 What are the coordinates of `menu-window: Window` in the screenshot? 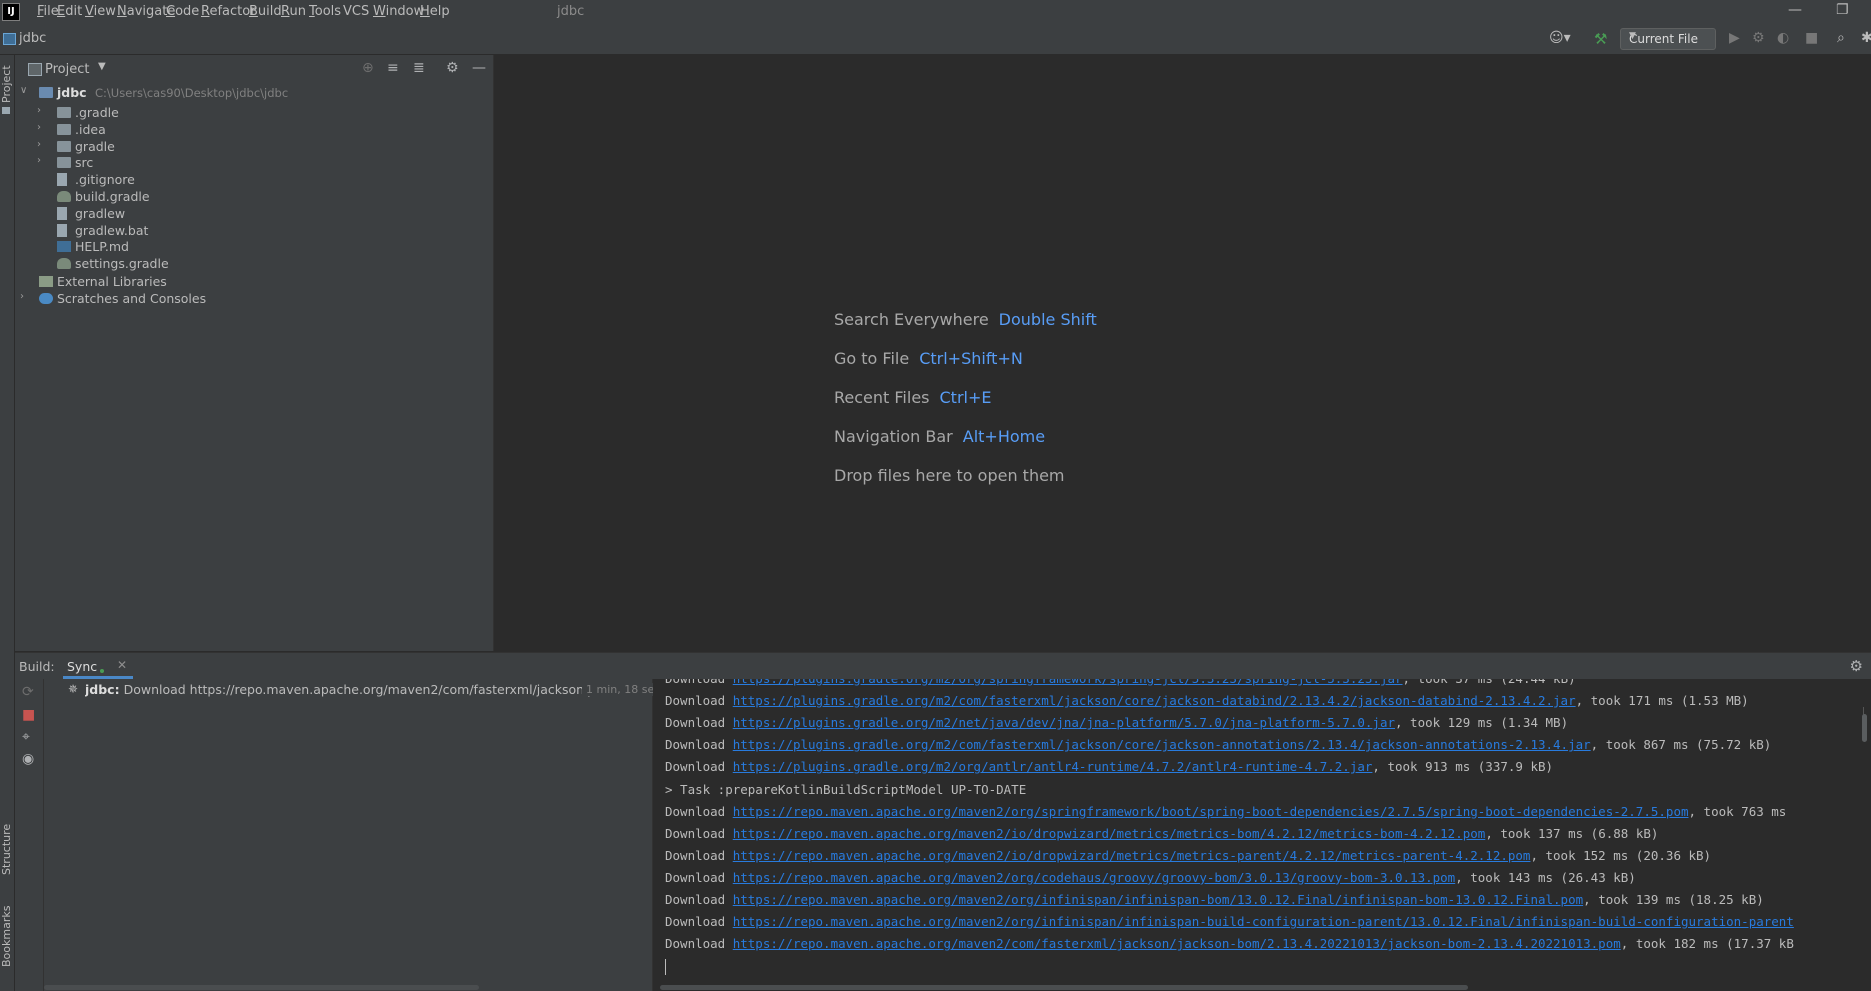 It's located at (398, 11).